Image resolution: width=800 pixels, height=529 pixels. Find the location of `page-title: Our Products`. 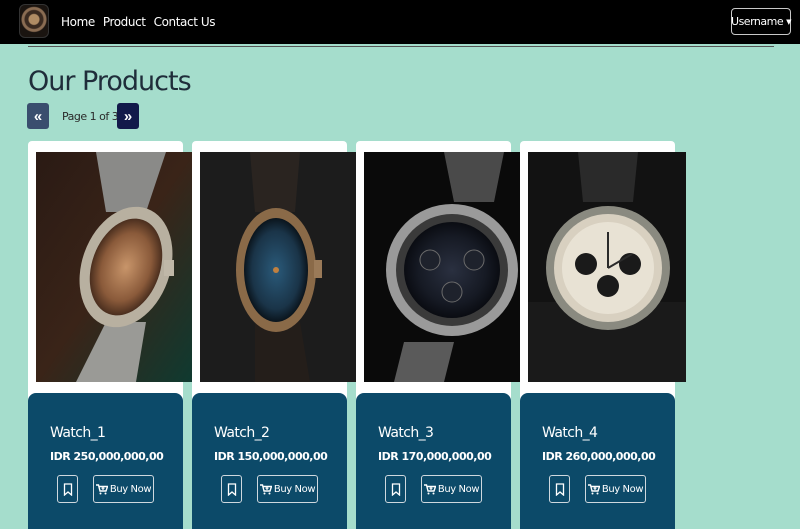

page-title: Our Products is located at coordinates (110, 81).